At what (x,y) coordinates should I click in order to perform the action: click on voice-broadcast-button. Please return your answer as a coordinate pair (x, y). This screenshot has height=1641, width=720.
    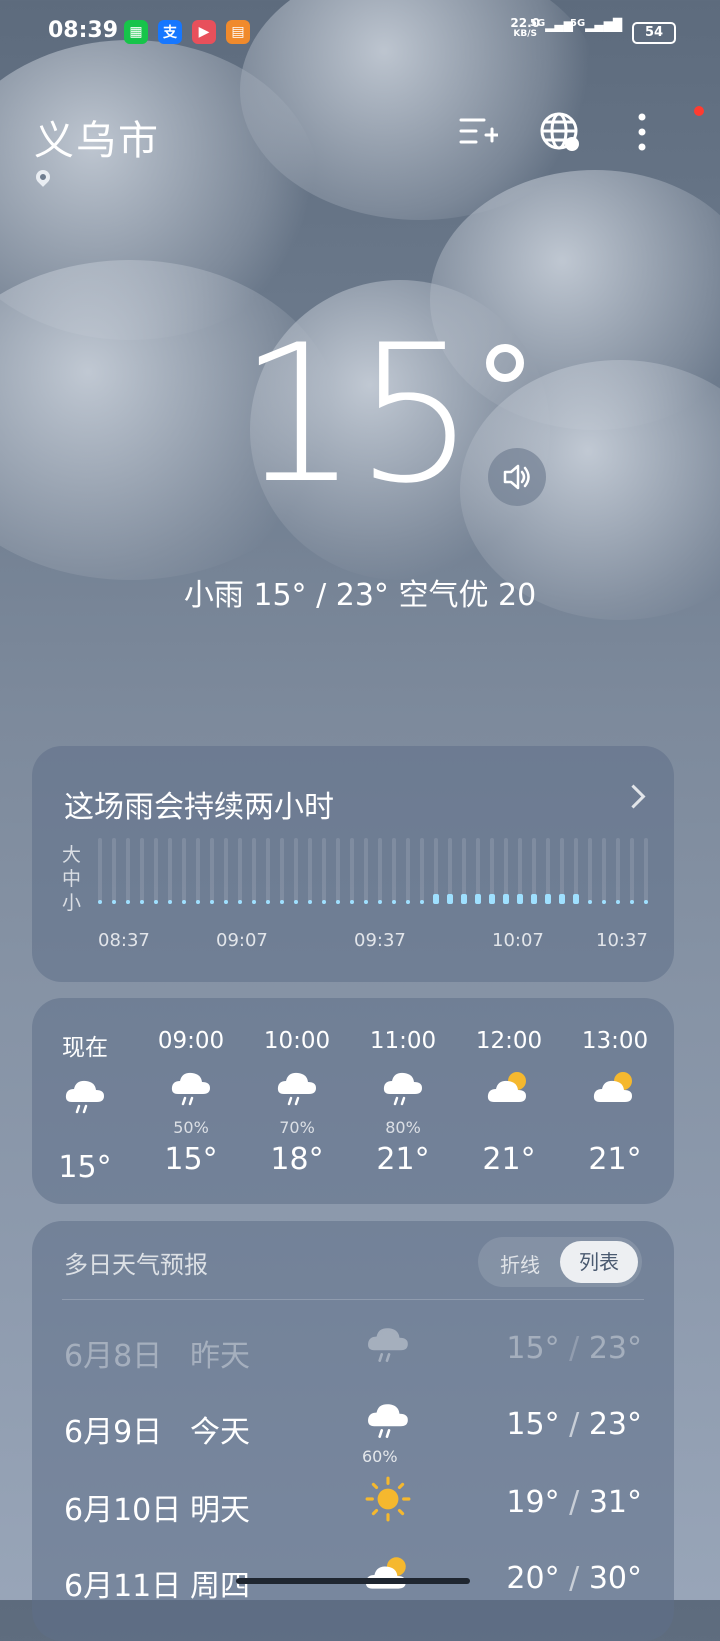
    Looking at the image, I should click on (517, 477).